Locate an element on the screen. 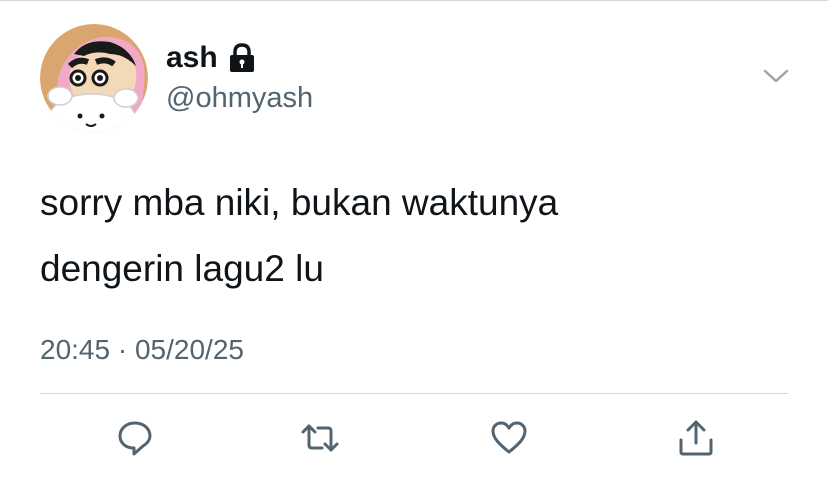  display-name-text: ash is located at coordinates (192, 57).